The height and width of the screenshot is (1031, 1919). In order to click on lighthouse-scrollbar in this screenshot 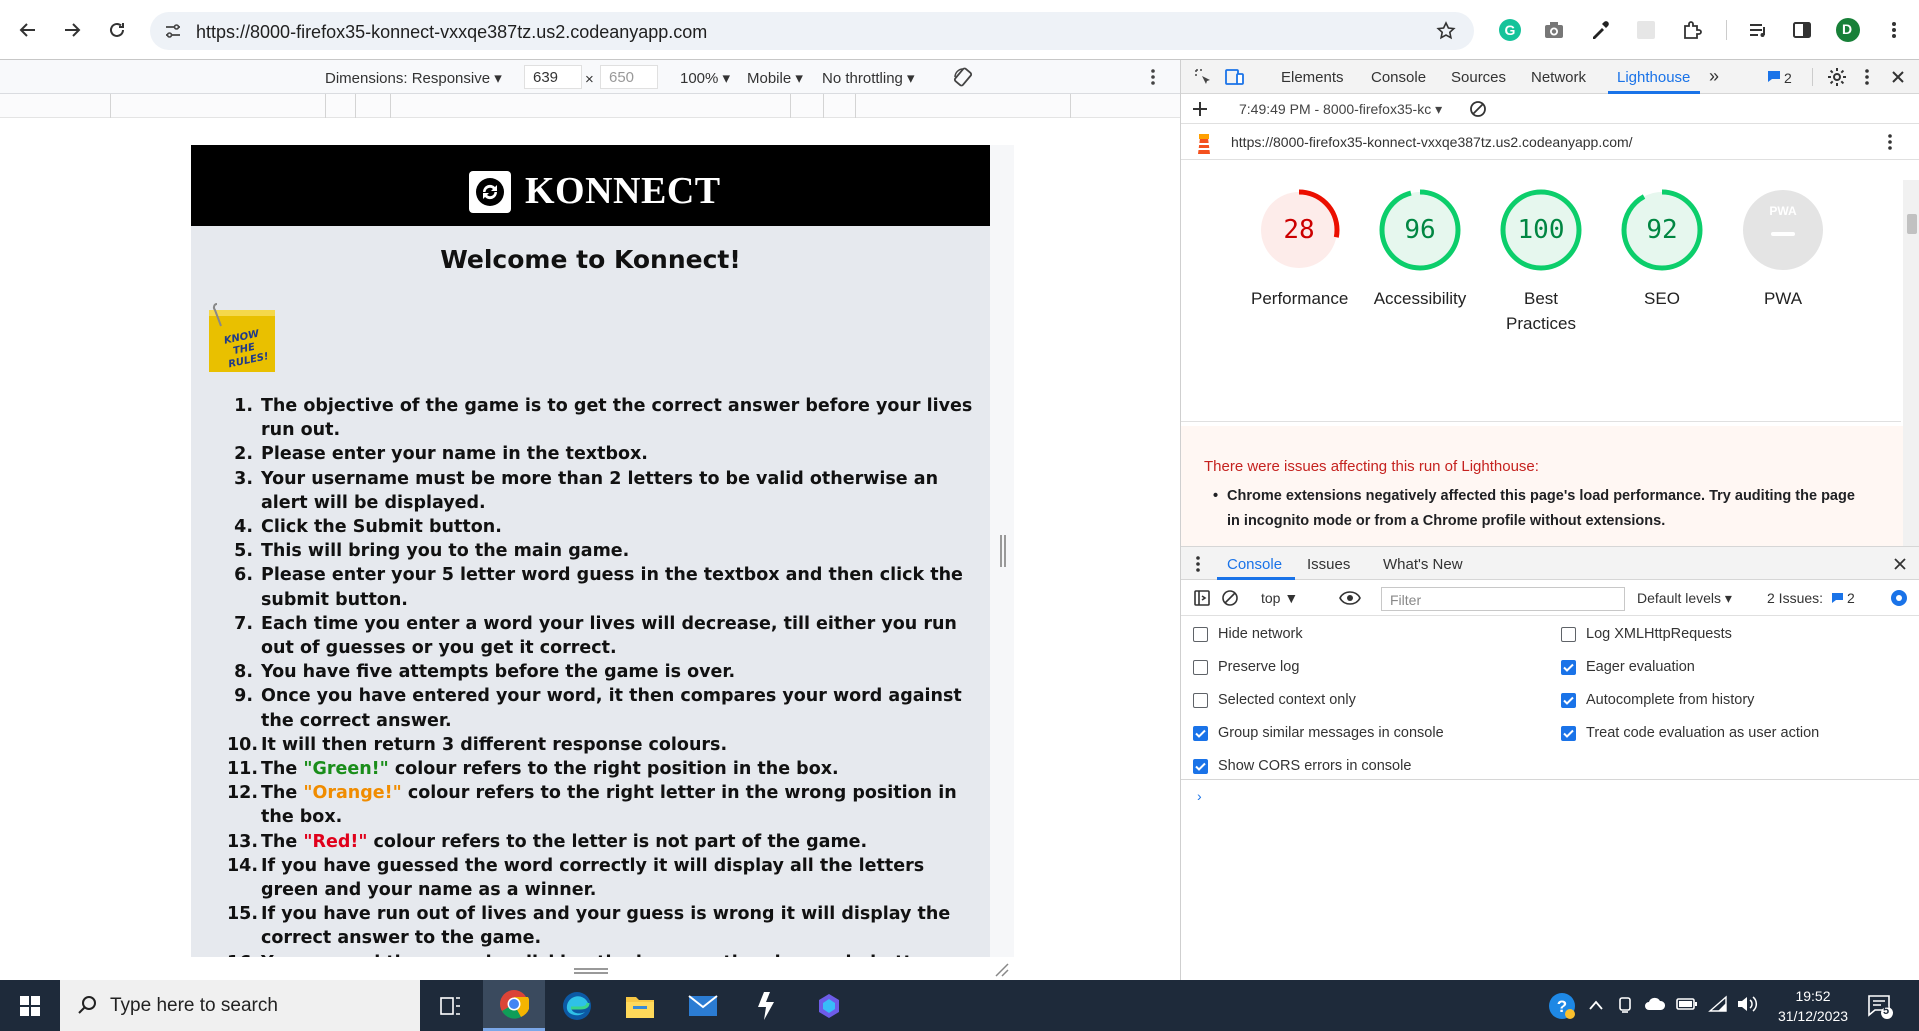, I will do `click(1911, 368)`.